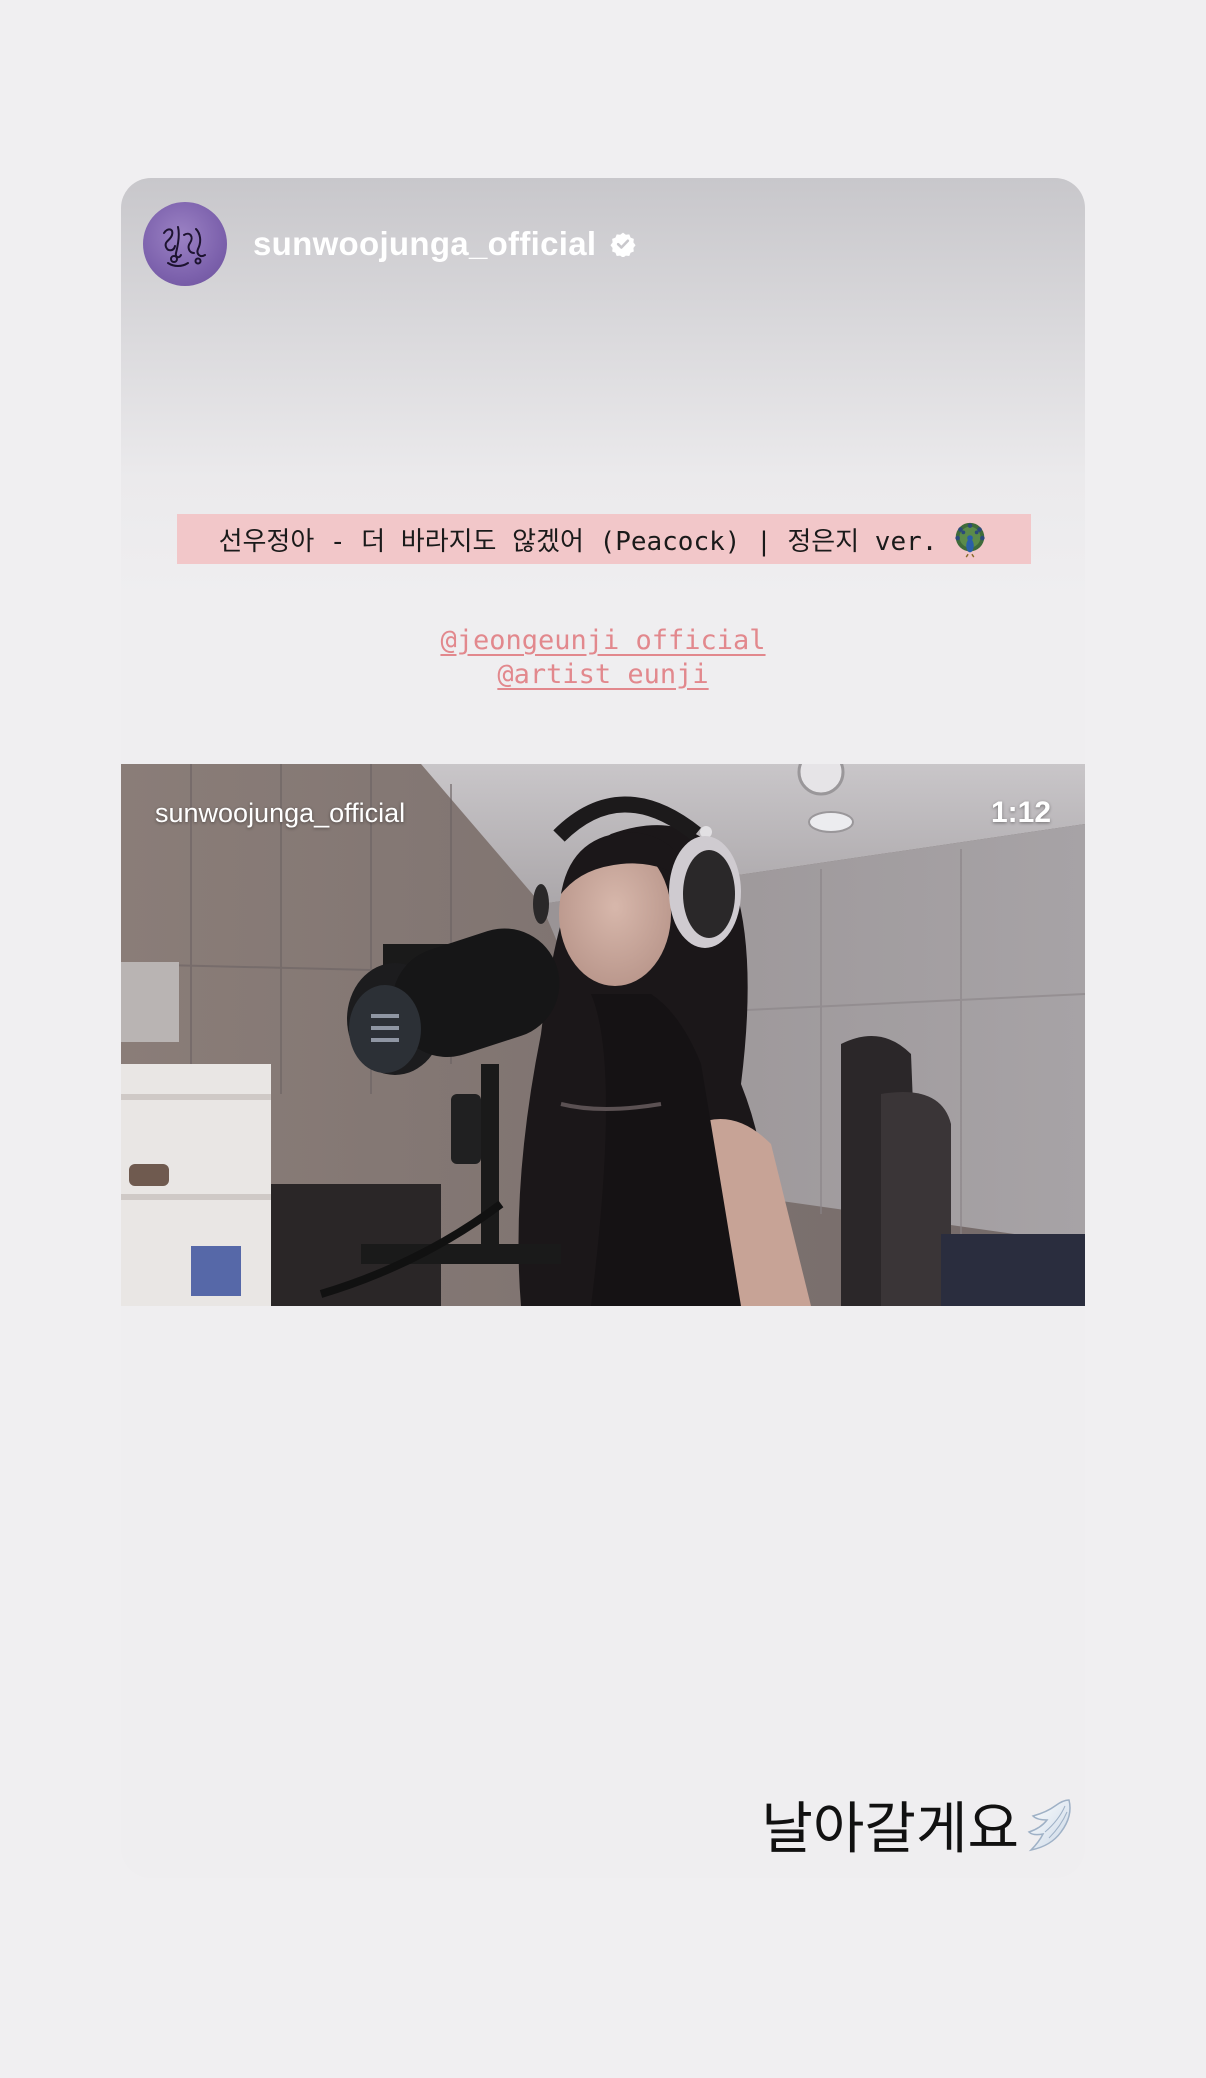 The height and width of the screenshot is (2078, 1206). Describe the element at coordinates (1049, 1824) in the screenshot. I see `wing-icon` at that location.